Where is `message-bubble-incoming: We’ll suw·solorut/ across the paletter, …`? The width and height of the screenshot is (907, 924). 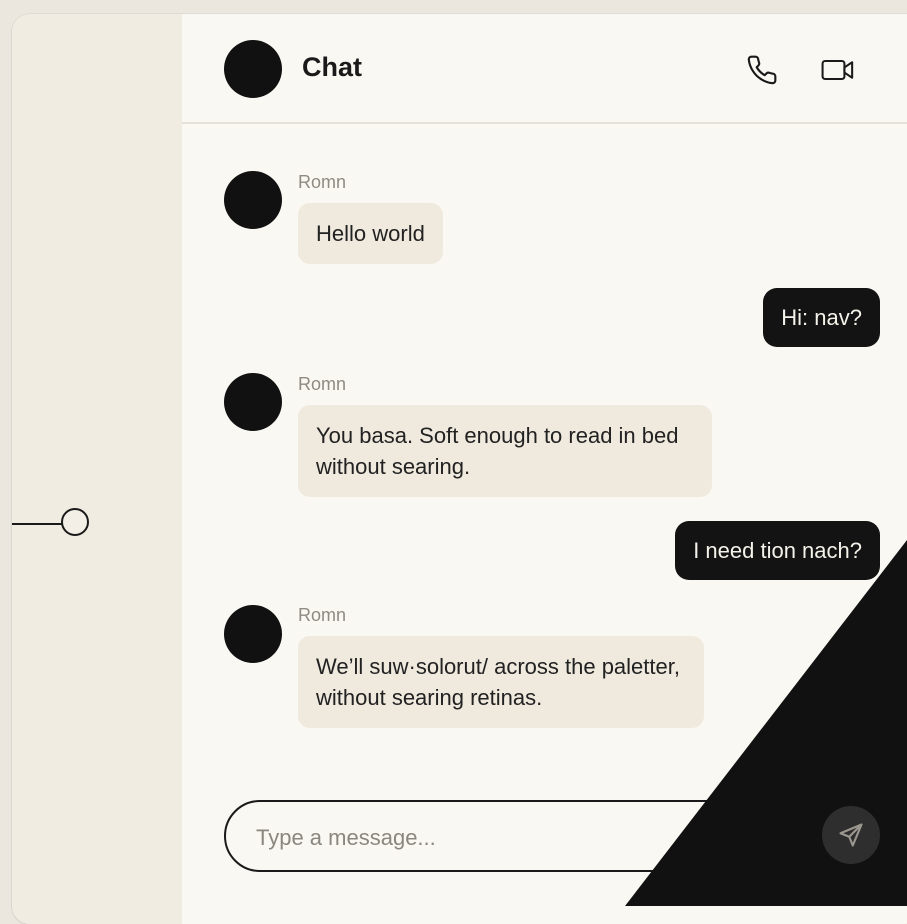
message-bubble-incoming: We’ll suw·solorut/ across the paletter, … is located at coordinates (501, 682).